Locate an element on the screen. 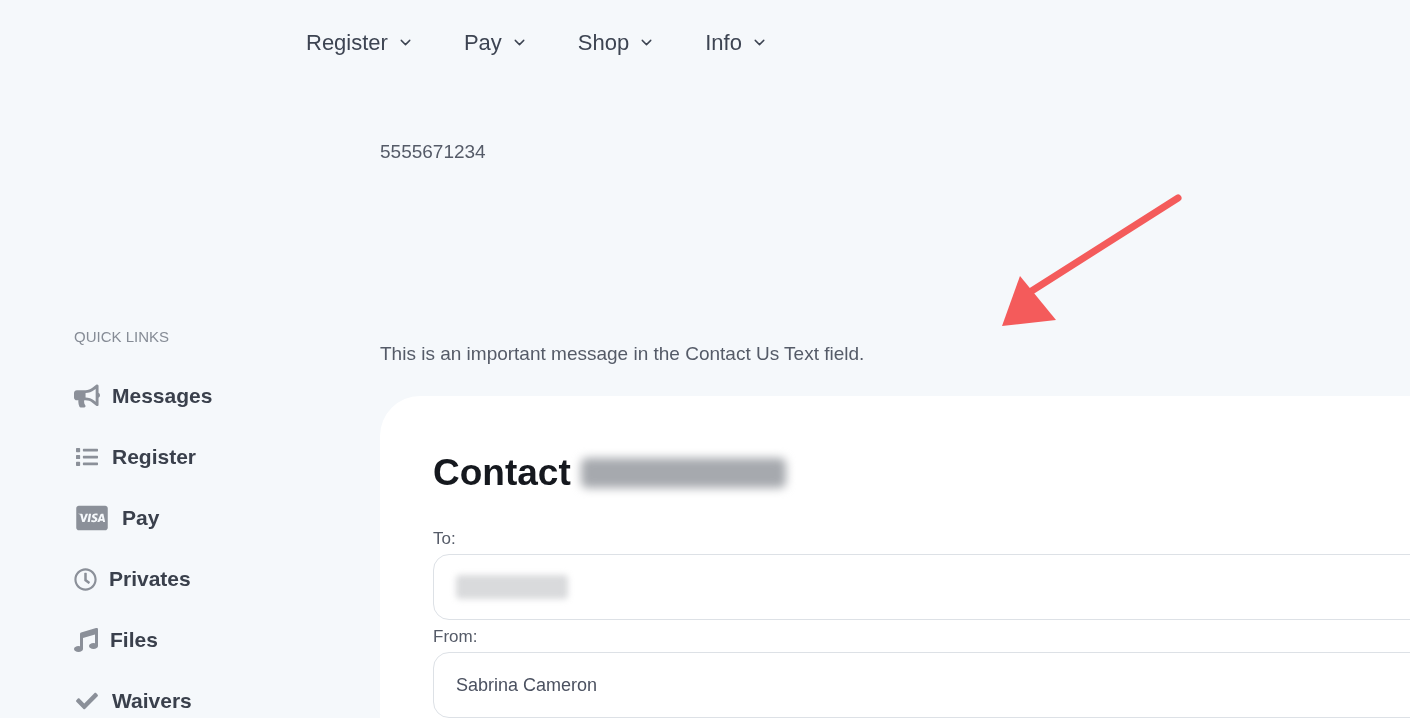 The image size is (1410, 718). phone-number: 5555671234 is located at coordinates (433, 152).